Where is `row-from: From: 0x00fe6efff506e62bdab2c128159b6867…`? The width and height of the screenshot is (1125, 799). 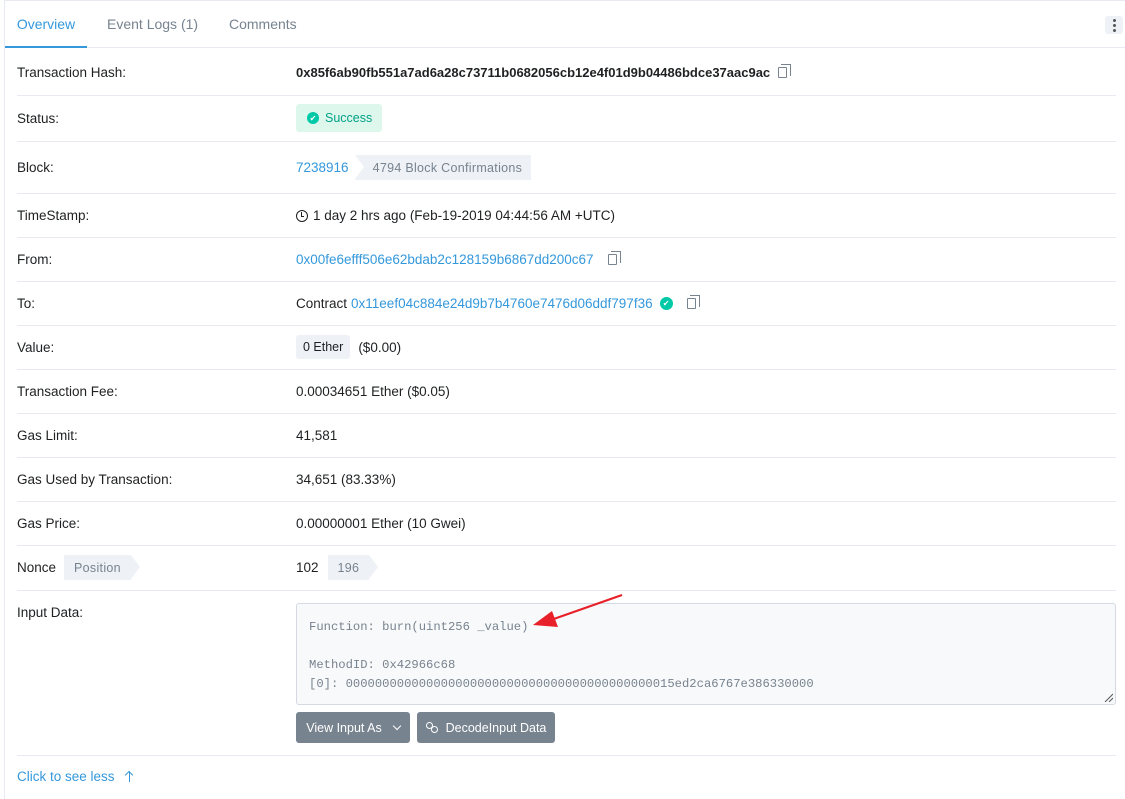 row-from: From: 0x00fe6efff506e62bdab2c128159b6867… is located at coordinates (566, 260).